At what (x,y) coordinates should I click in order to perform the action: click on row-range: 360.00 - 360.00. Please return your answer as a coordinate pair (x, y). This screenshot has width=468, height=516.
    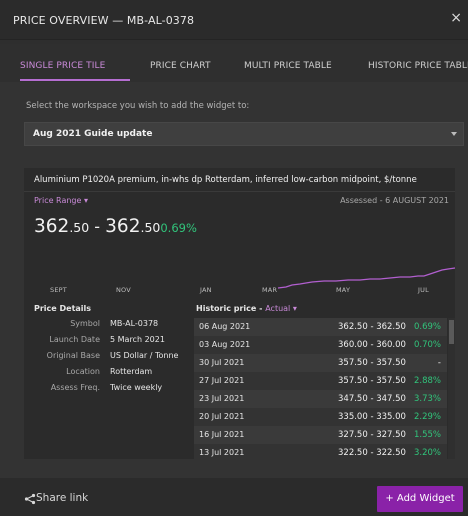
    Looking at the image, I should click on (372, 345).